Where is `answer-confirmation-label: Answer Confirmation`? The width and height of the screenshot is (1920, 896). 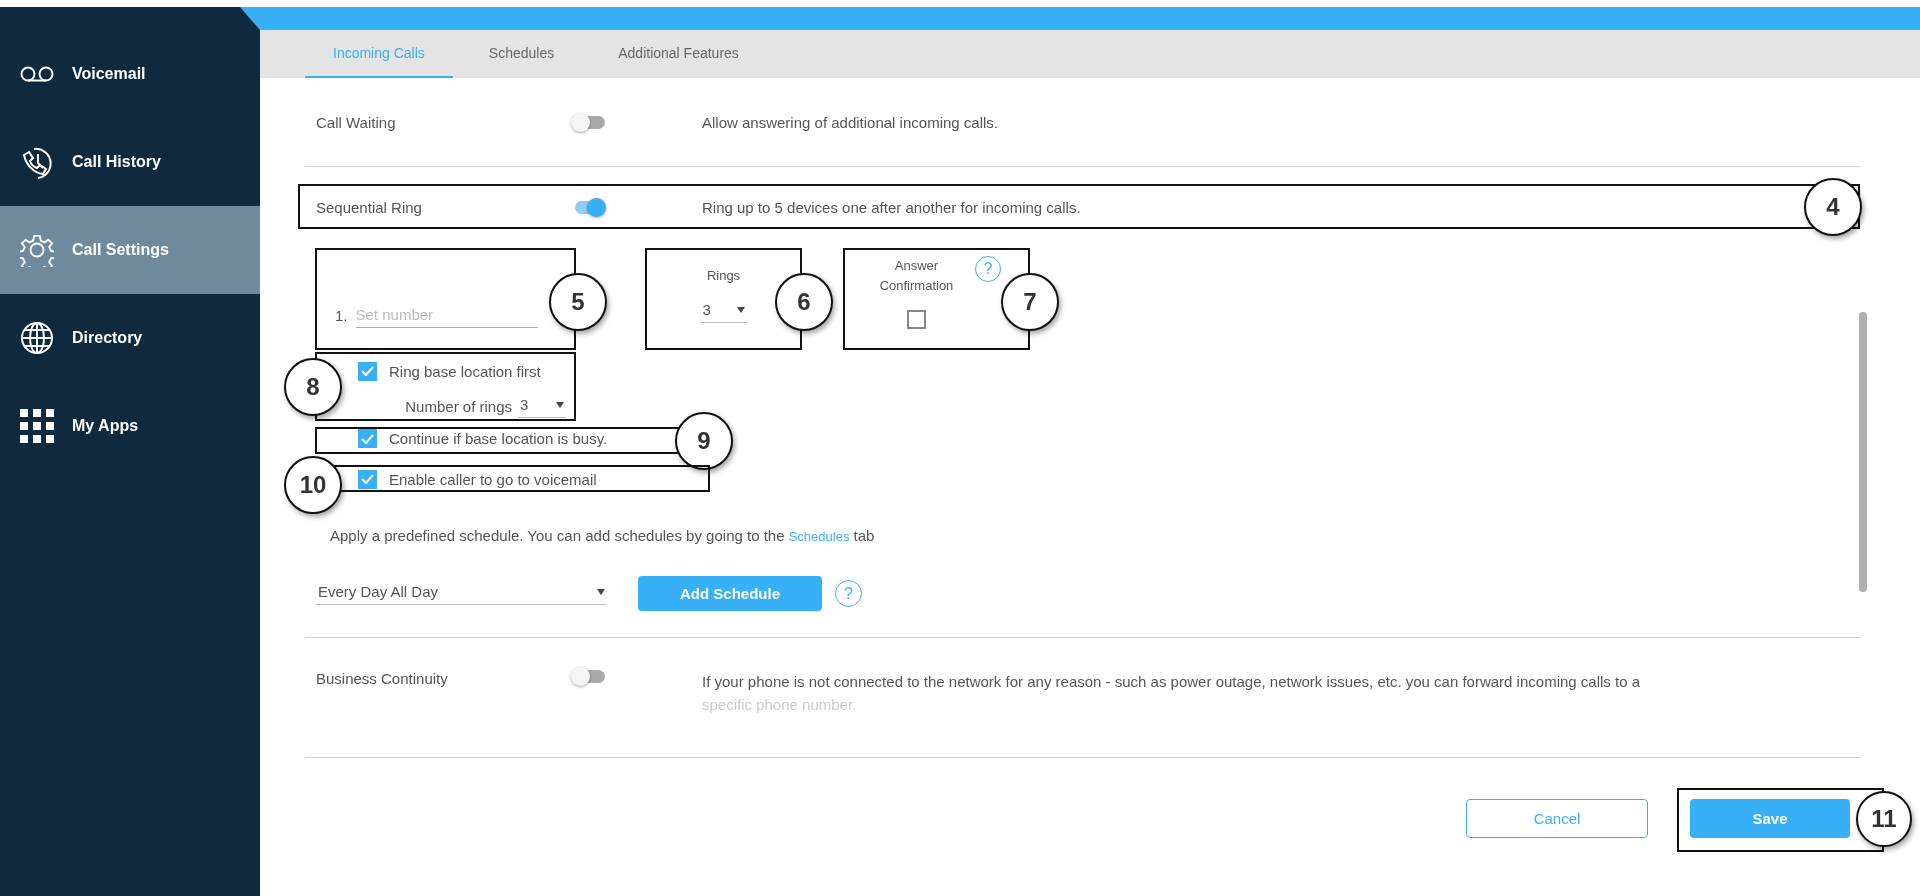
answer-confirmation-label: Answer Confirmation is located at coordinates (916, 276).